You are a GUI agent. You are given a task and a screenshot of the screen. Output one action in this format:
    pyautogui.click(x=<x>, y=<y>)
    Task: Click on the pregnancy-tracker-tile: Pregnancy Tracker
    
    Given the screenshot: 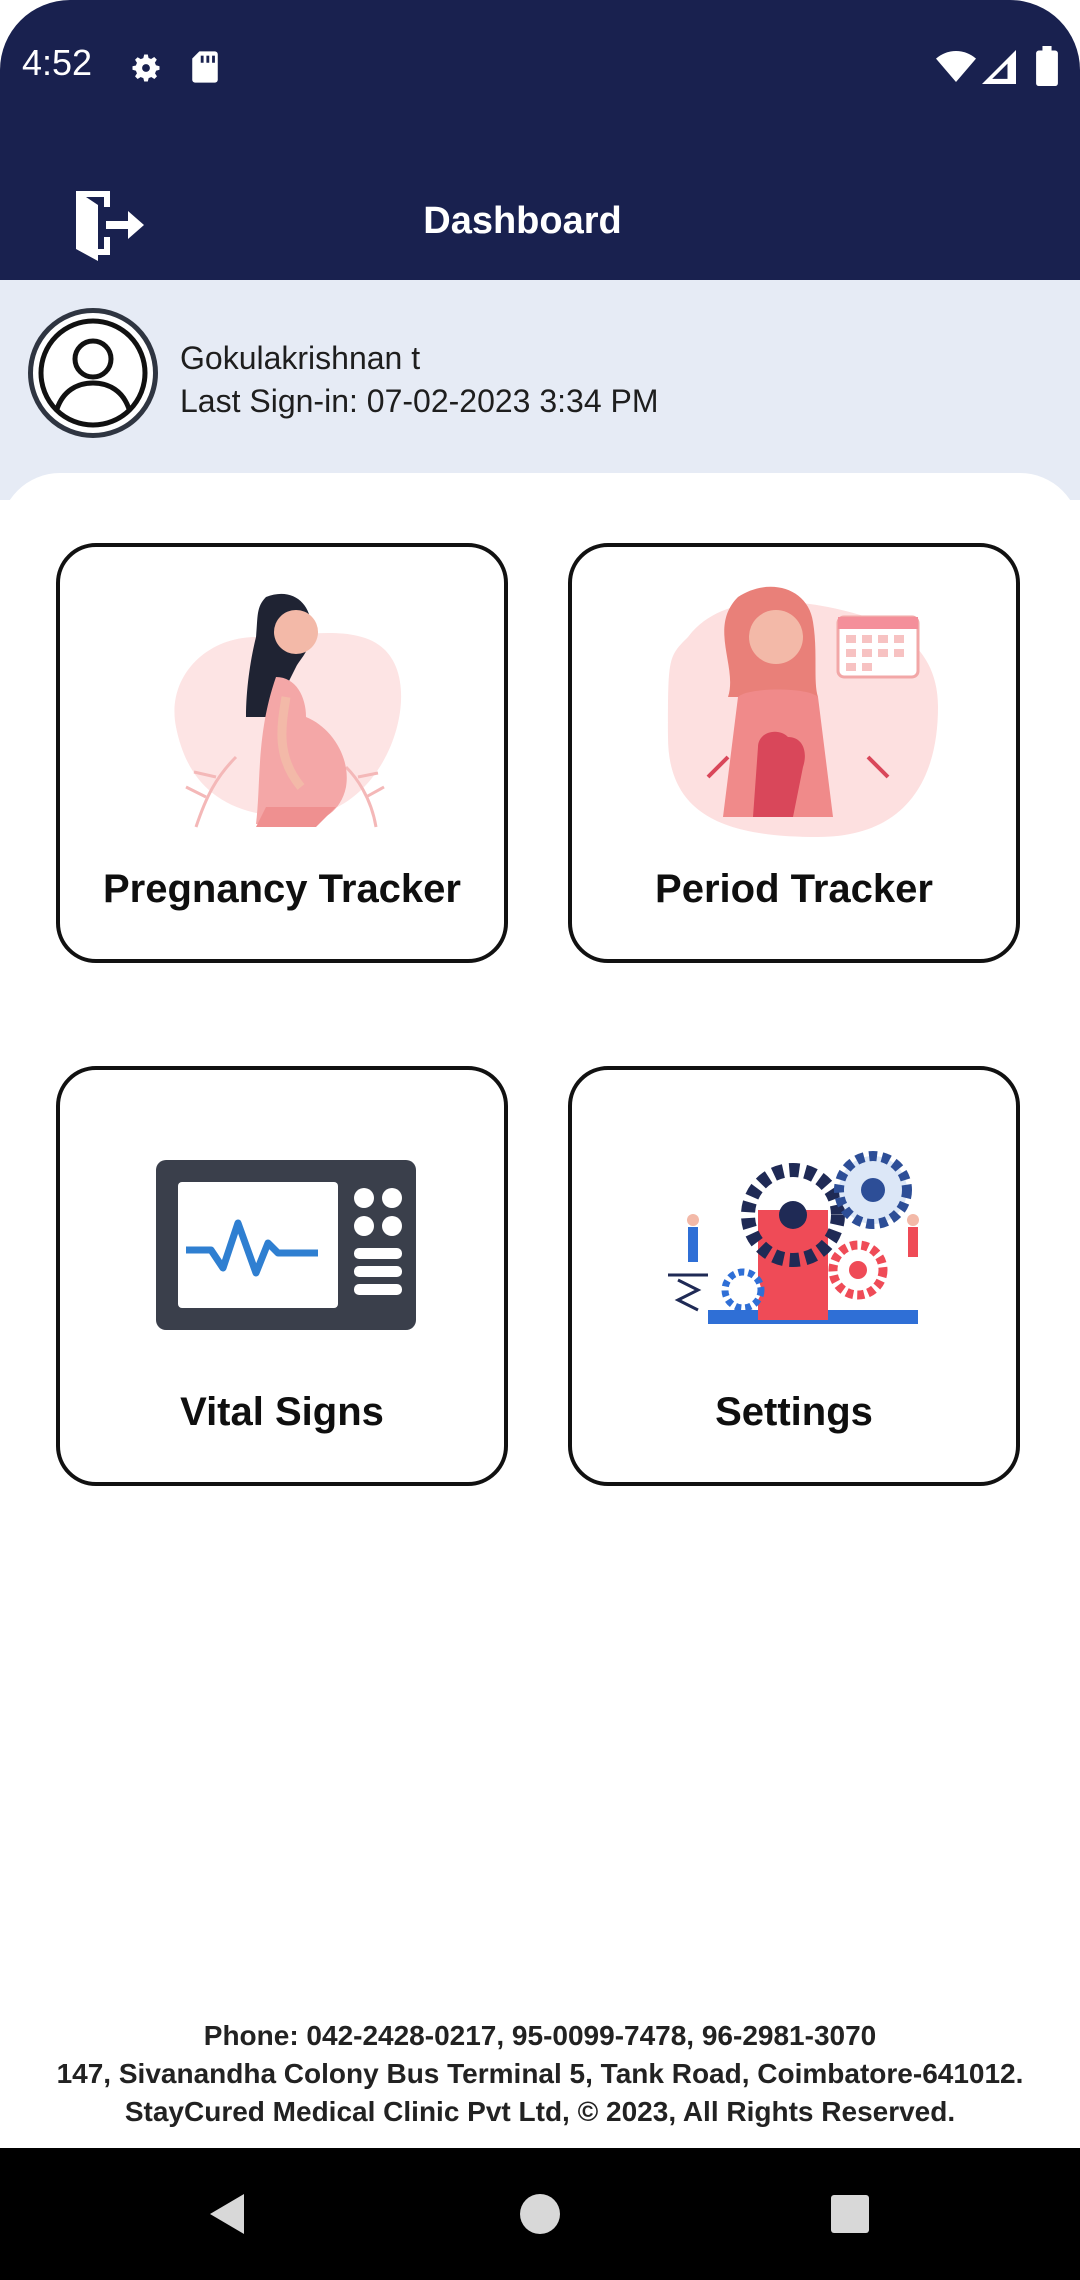 What is the action you would take?
    pyautogui.click(x=282, y=753)
    